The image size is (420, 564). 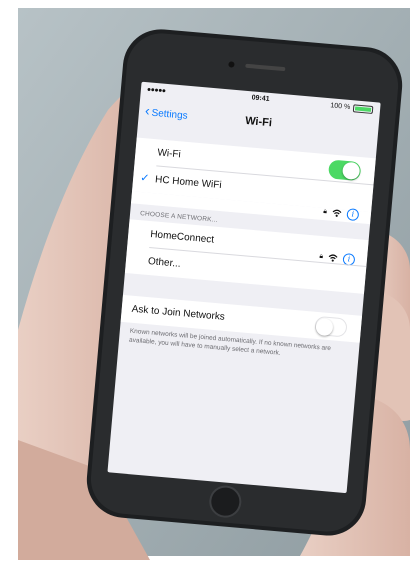 What do you see at coordinates (144, 178) in the screenshot?
I see `checkmark-icon: ✓` at bounding box center [144, 178].